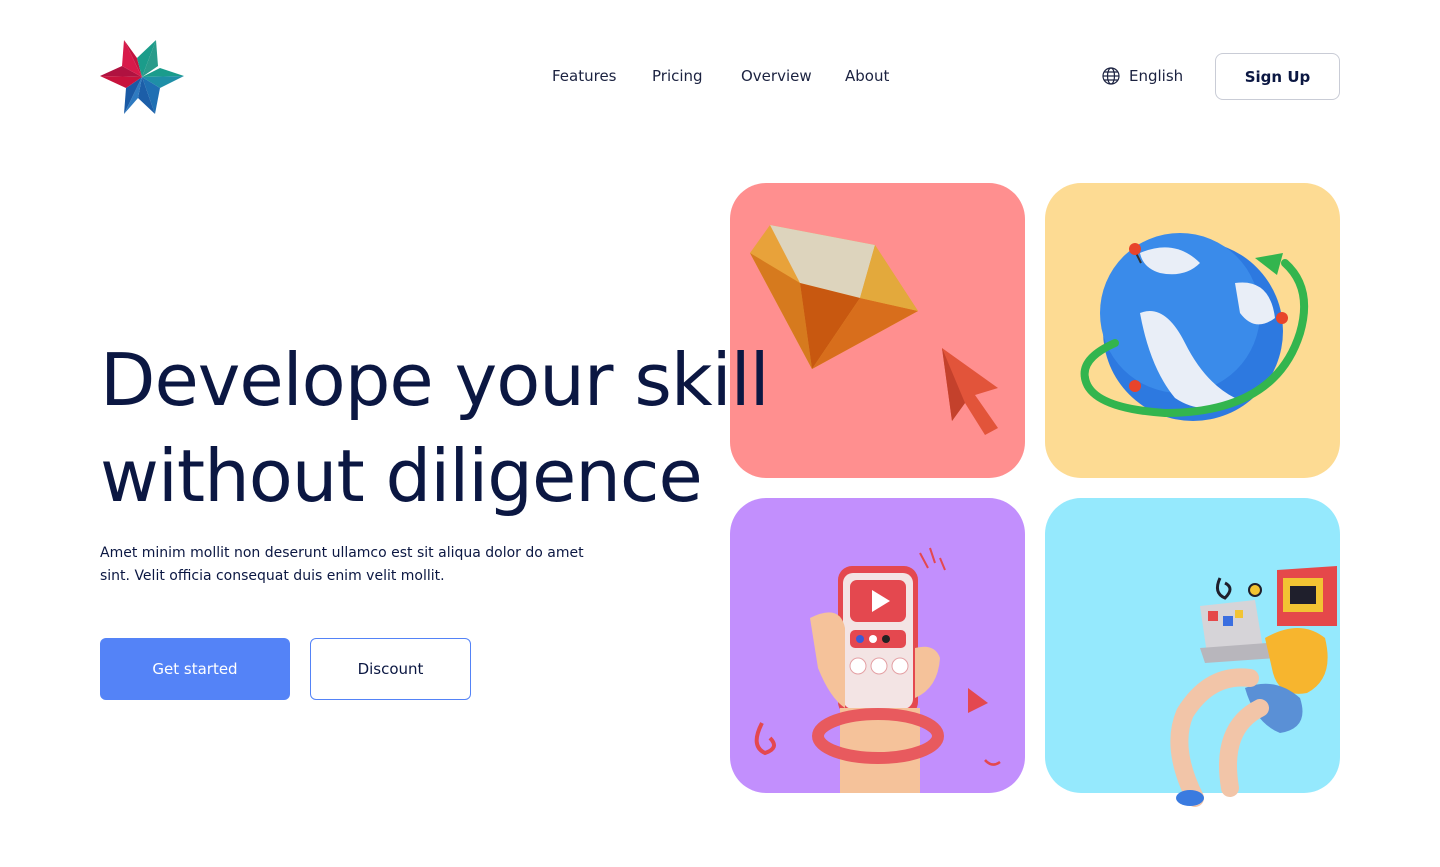  I want to click on diamond-cursor-illustration, so click(874, 330).